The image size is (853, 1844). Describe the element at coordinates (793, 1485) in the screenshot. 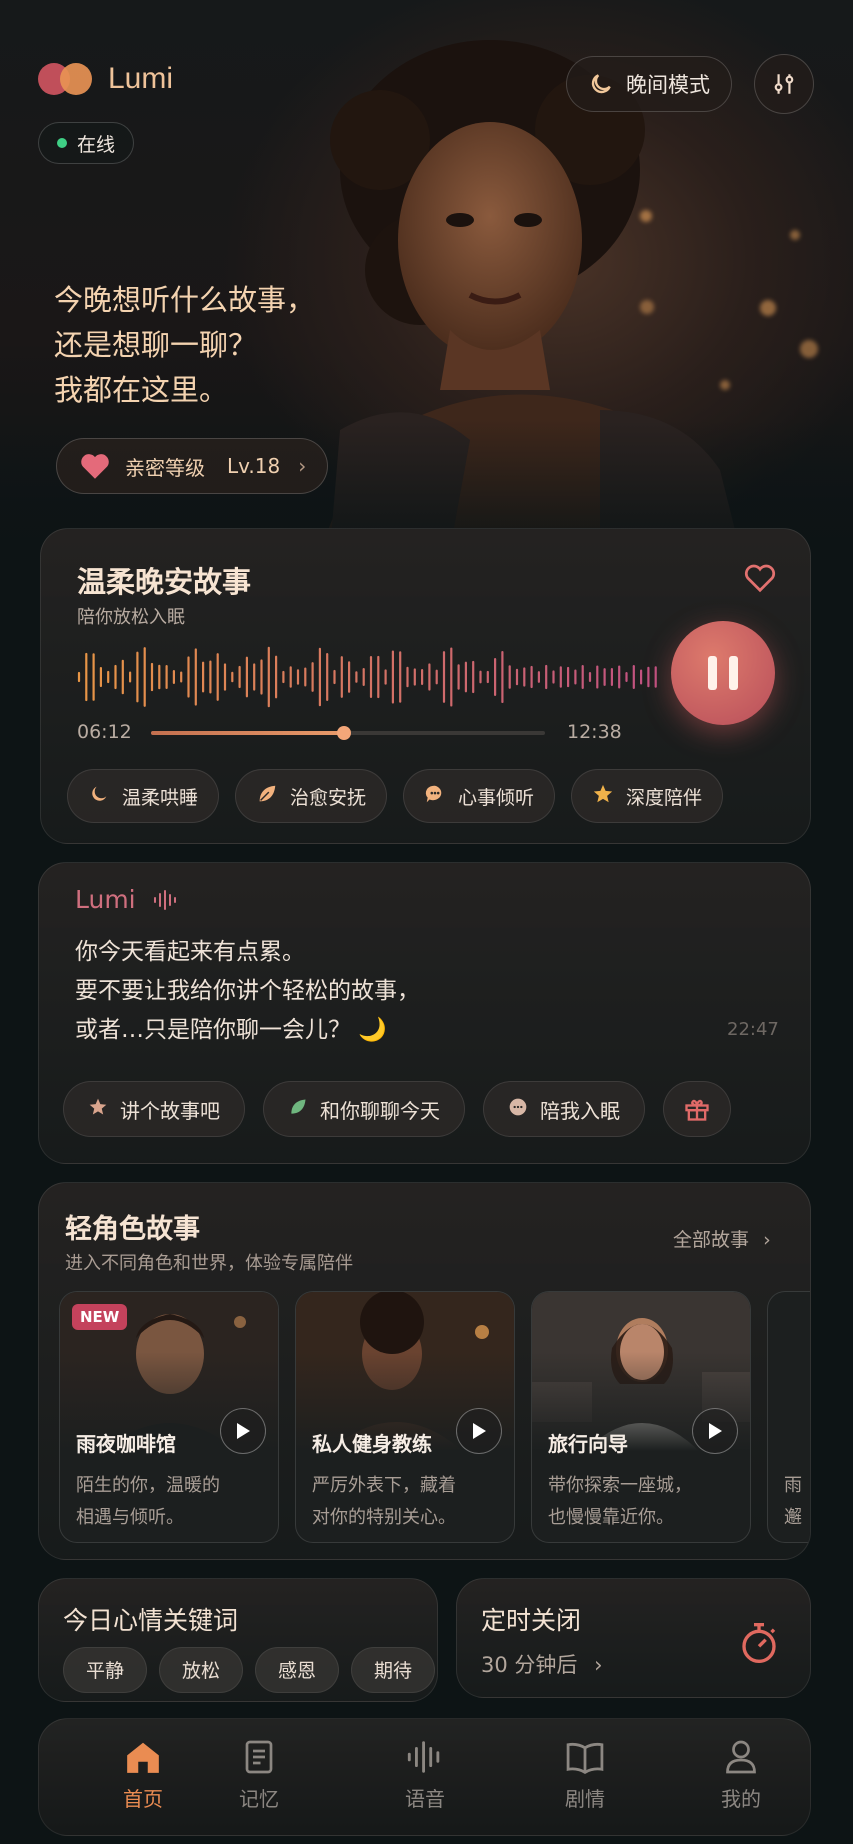

I see `role-desc-line: 雨` at that location.